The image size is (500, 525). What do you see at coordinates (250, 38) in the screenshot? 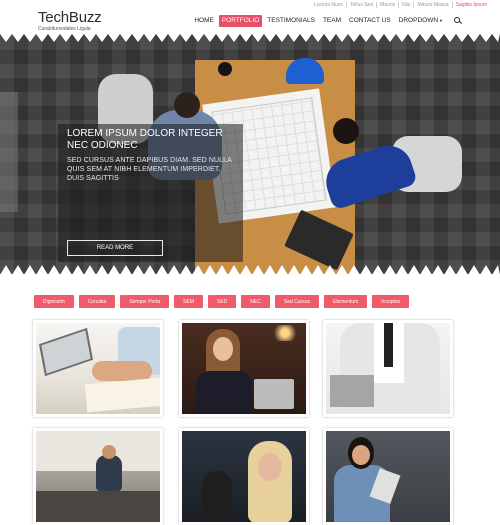
I see `zigzag-top-edge` at bounding box center [250, 38].